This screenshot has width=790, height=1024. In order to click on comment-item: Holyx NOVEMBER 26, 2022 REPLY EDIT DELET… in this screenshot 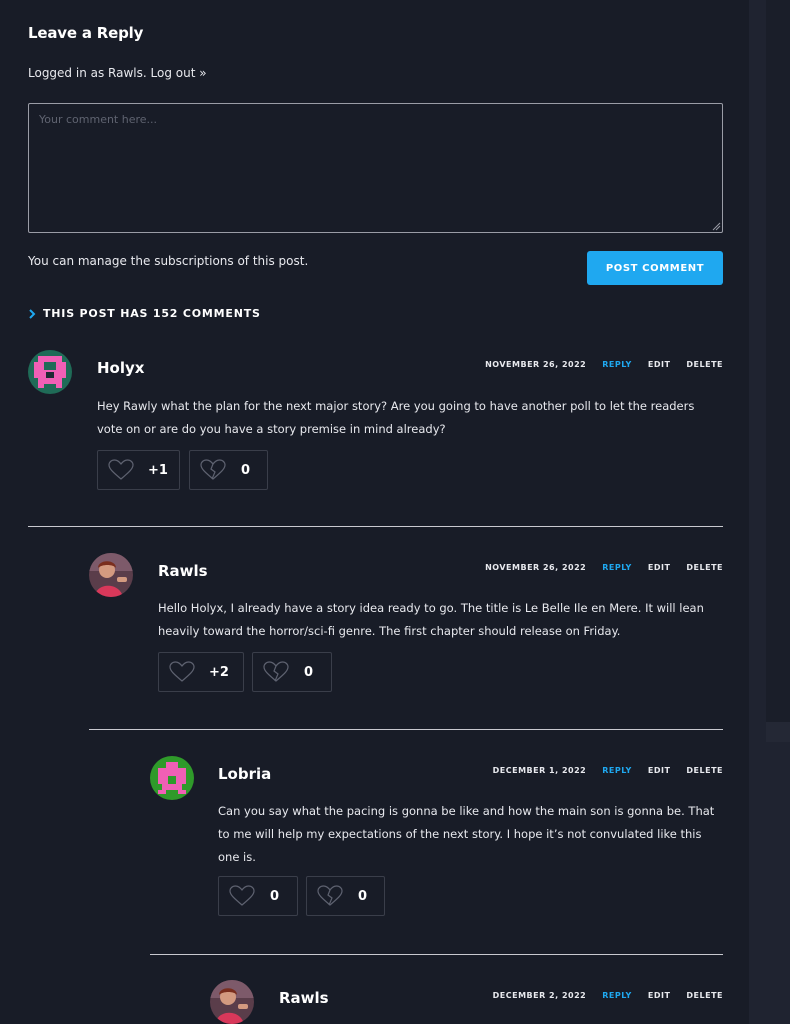, I will do `click(375, 425)`.